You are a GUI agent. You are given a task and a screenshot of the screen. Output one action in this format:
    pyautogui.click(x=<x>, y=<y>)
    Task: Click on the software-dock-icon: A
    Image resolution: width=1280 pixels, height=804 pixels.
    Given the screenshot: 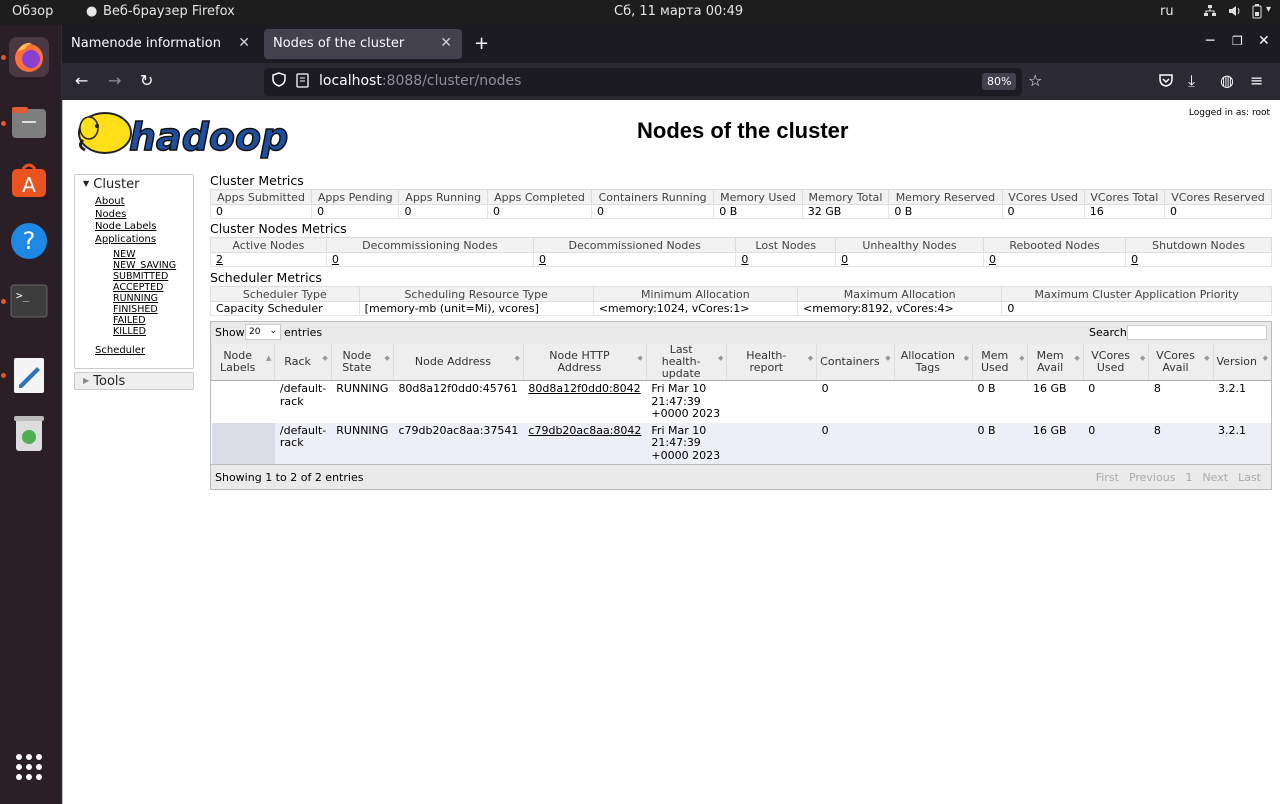 What is the action you would take?
    pyautogui.click(x=29, y=181)
    